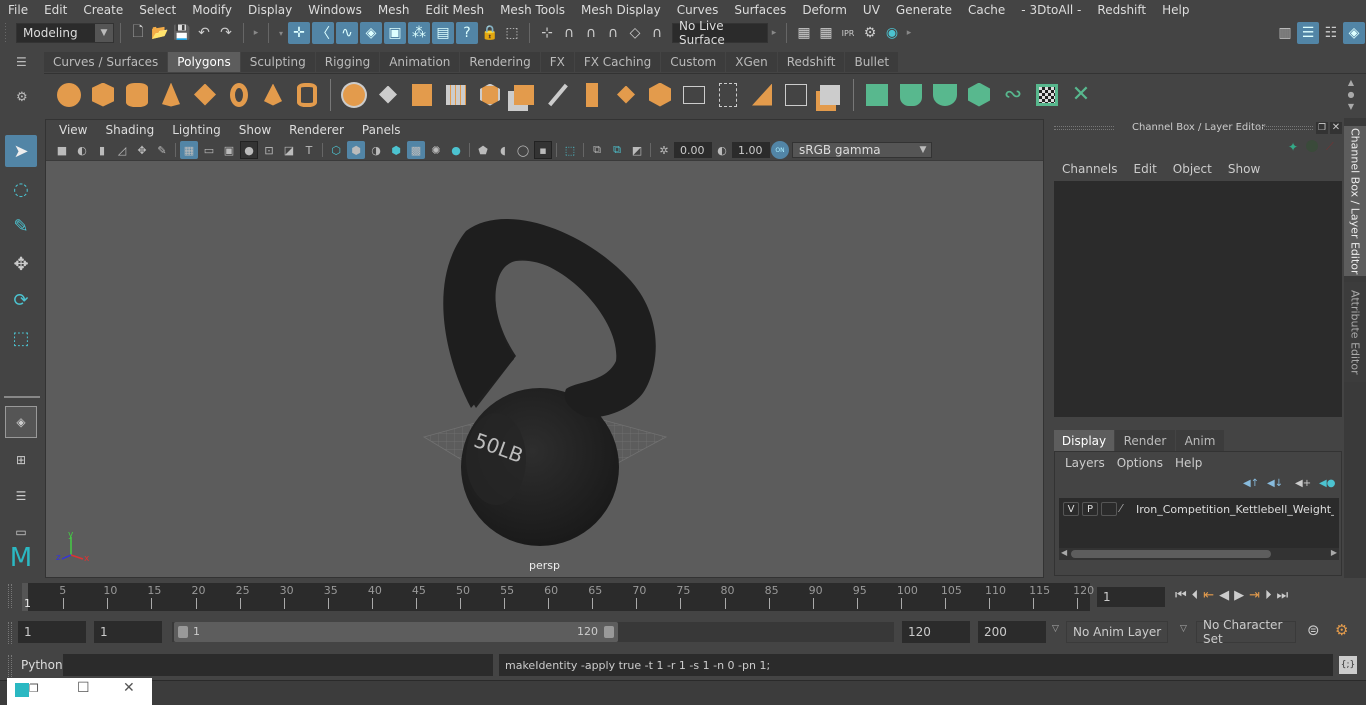 The height and width of the screenshot is (705, 1366). I want to click on render-frame-icon: ▦, so click(826, 33).